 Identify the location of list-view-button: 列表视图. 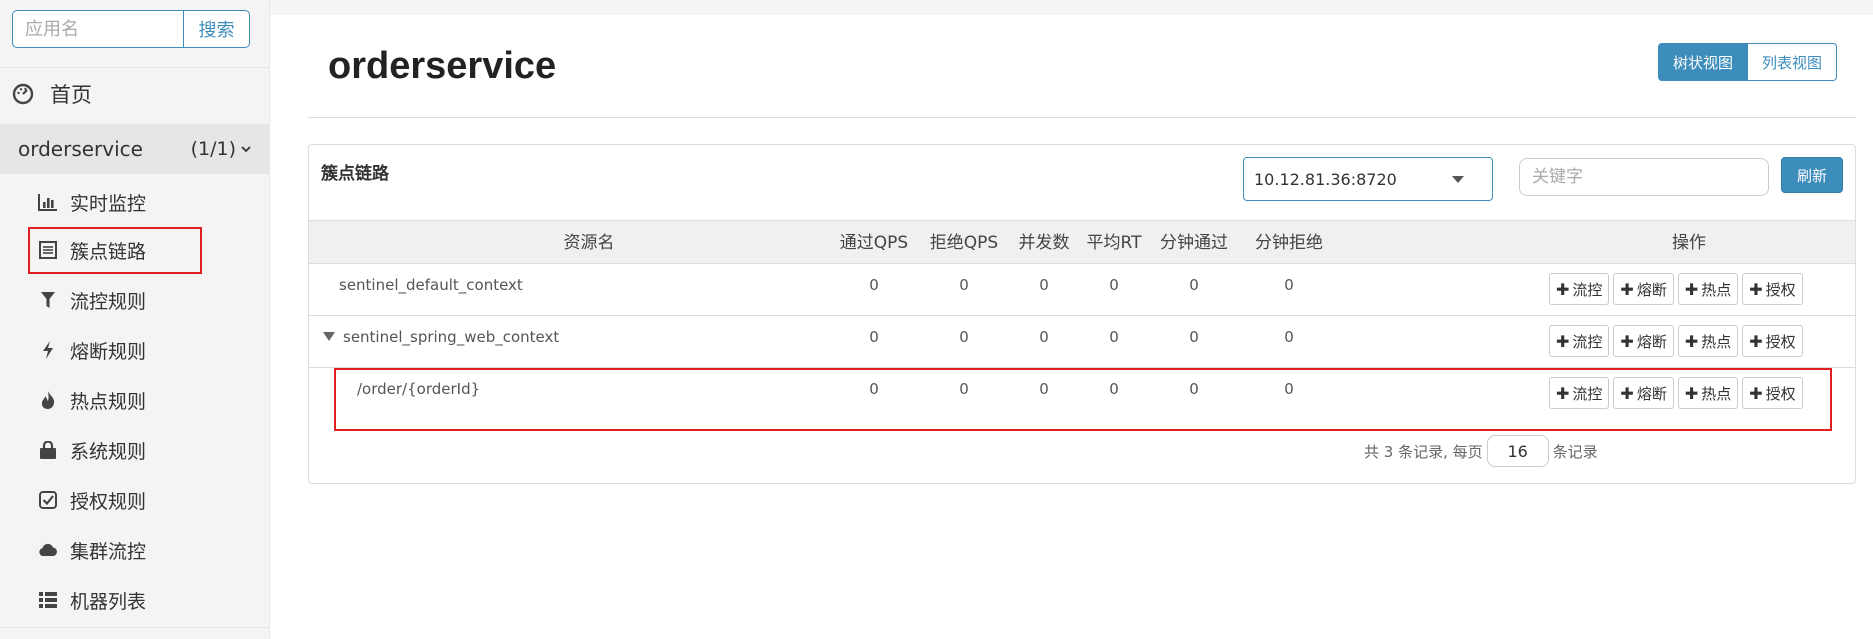
(1793, 62).